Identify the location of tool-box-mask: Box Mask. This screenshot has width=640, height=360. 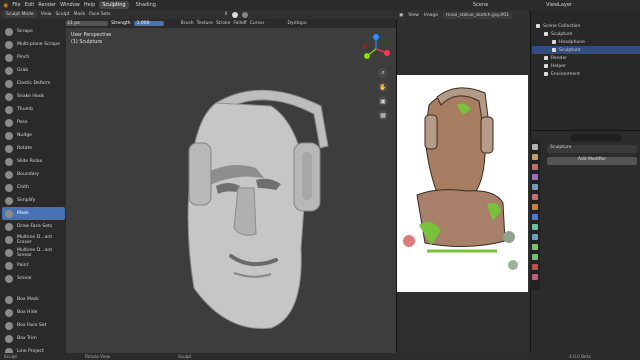
(33, 299).